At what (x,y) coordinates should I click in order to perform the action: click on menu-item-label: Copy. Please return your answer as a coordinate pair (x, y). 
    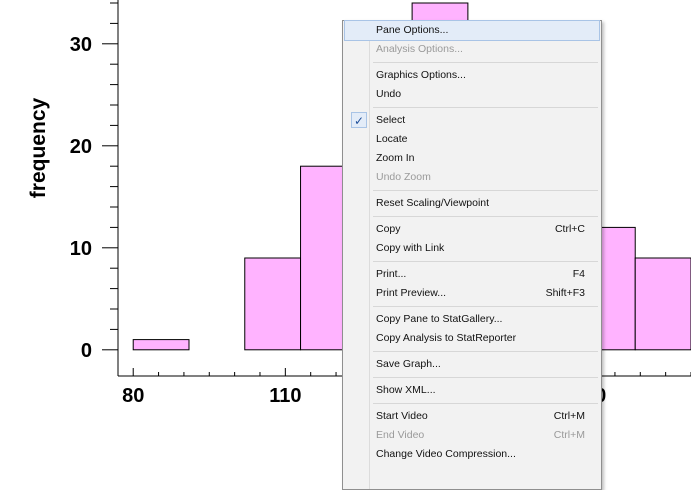
    Looking at the image, I should click on (388, 229).